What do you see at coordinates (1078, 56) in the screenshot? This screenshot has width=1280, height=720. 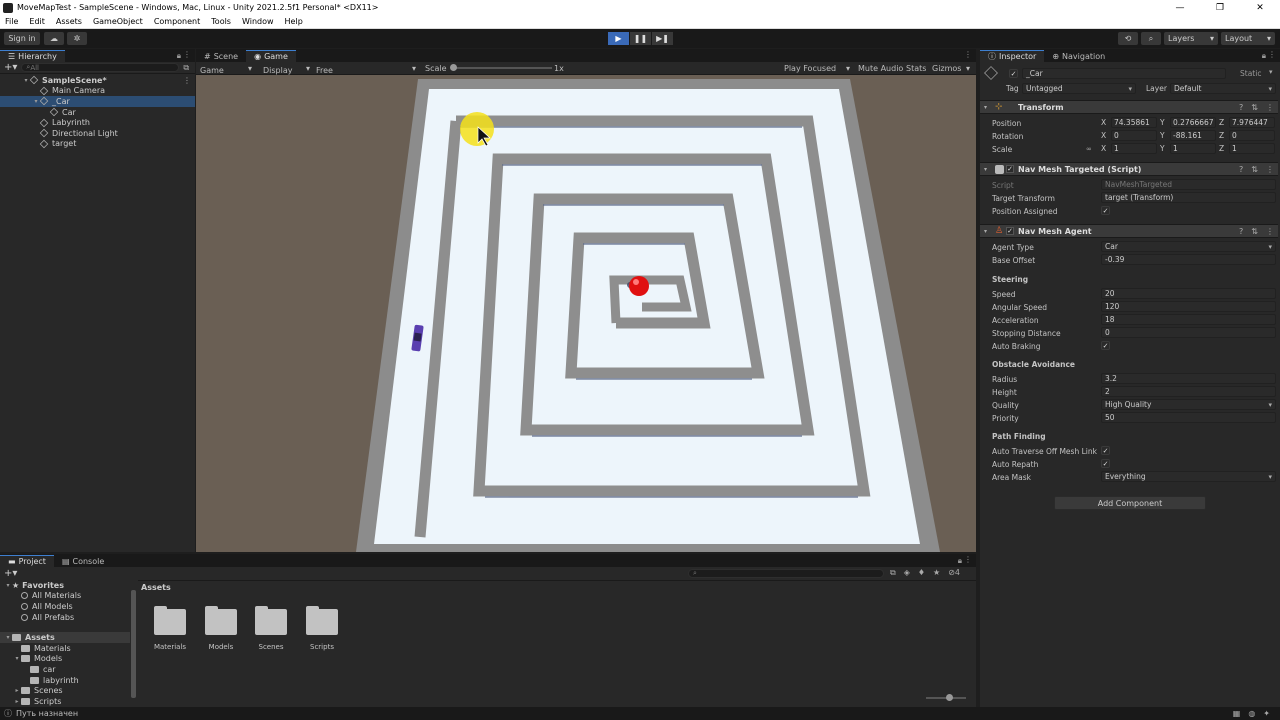 I see `tab-navigation: ⊕ Navigation` at bounding box center [1078, 56].